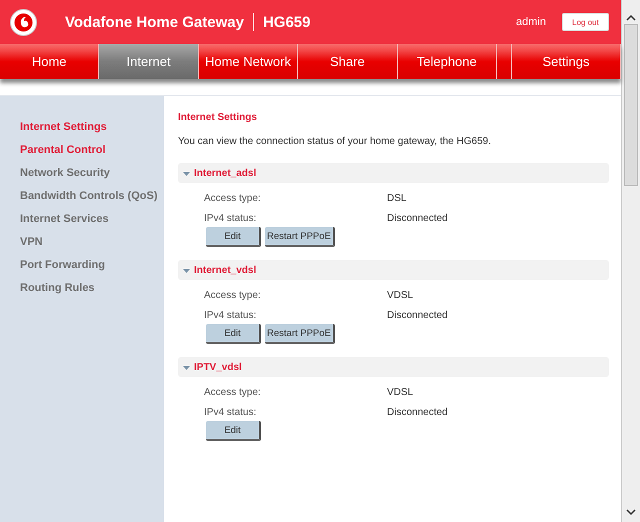  What do you see at coordinates (248, 61) in the screenshot?
I see `nav-tab: Home Network` at bounding box center [248, 61].